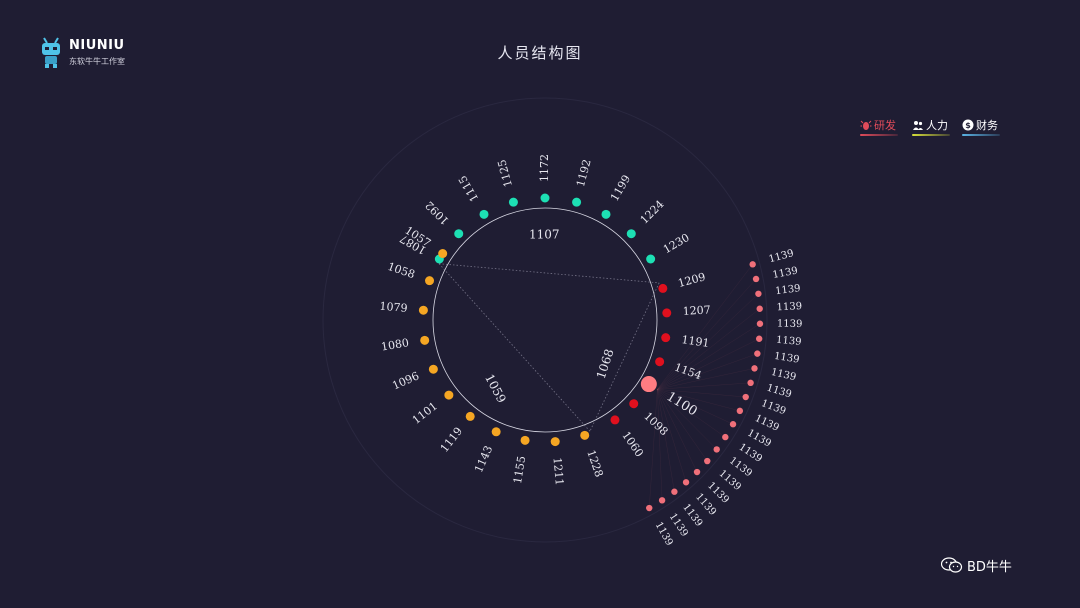 The image size is (1080, 608). I want to click on legend-label: 人力, so click(937, 125).